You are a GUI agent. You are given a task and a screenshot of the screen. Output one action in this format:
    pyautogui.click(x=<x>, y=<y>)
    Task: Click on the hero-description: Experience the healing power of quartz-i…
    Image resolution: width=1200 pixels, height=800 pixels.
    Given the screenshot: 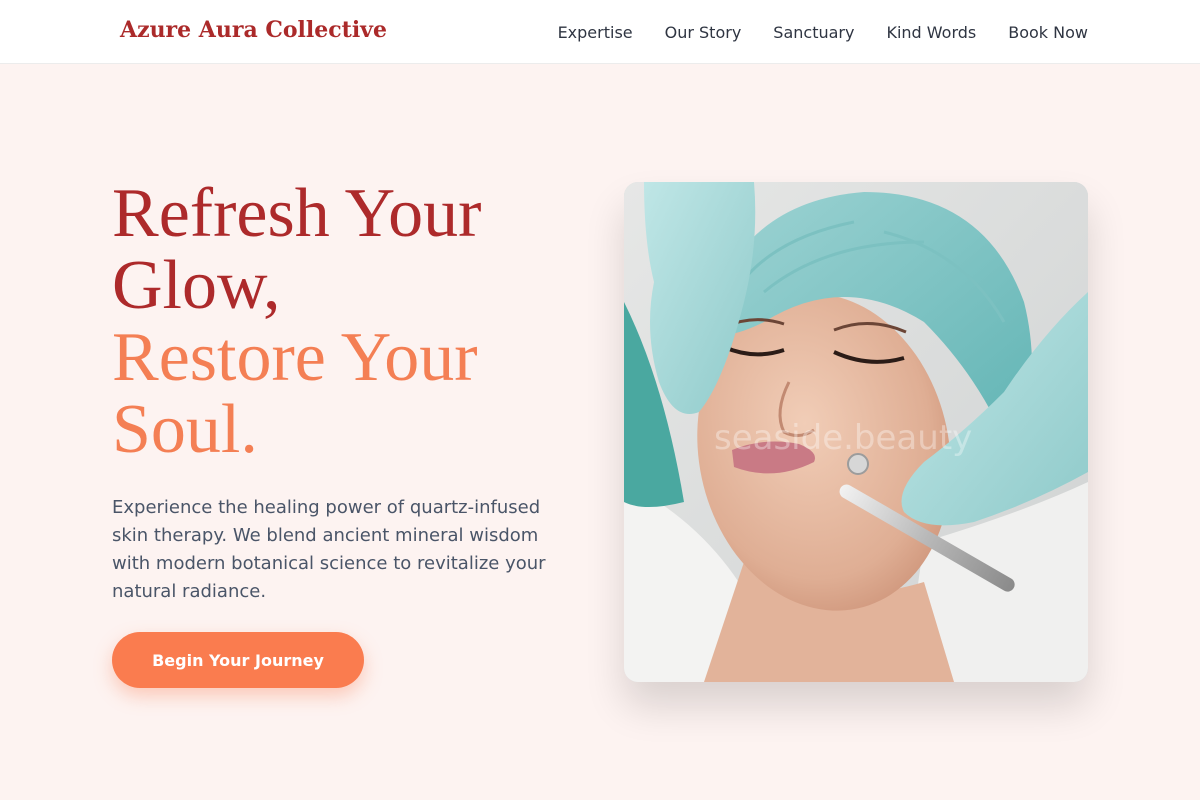 What is the action you would take?
    pyautogui.click(x=329, y=549)
    